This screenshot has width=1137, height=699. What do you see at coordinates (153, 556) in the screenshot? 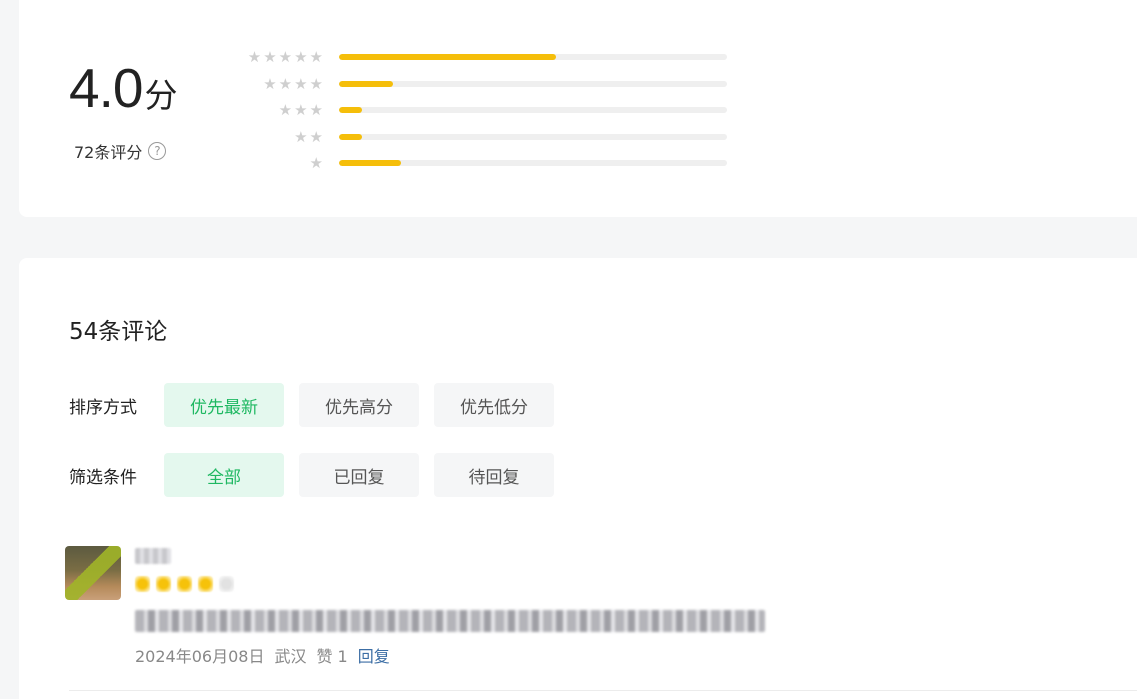
I see `username-blurred` at bounding box center [153, 556].